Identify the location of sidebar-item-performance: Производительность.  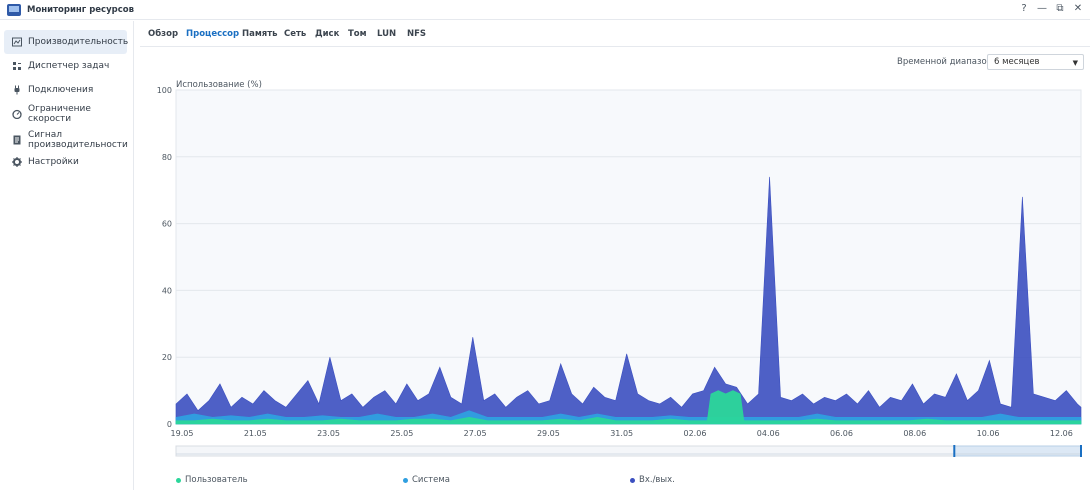
(66, 42).